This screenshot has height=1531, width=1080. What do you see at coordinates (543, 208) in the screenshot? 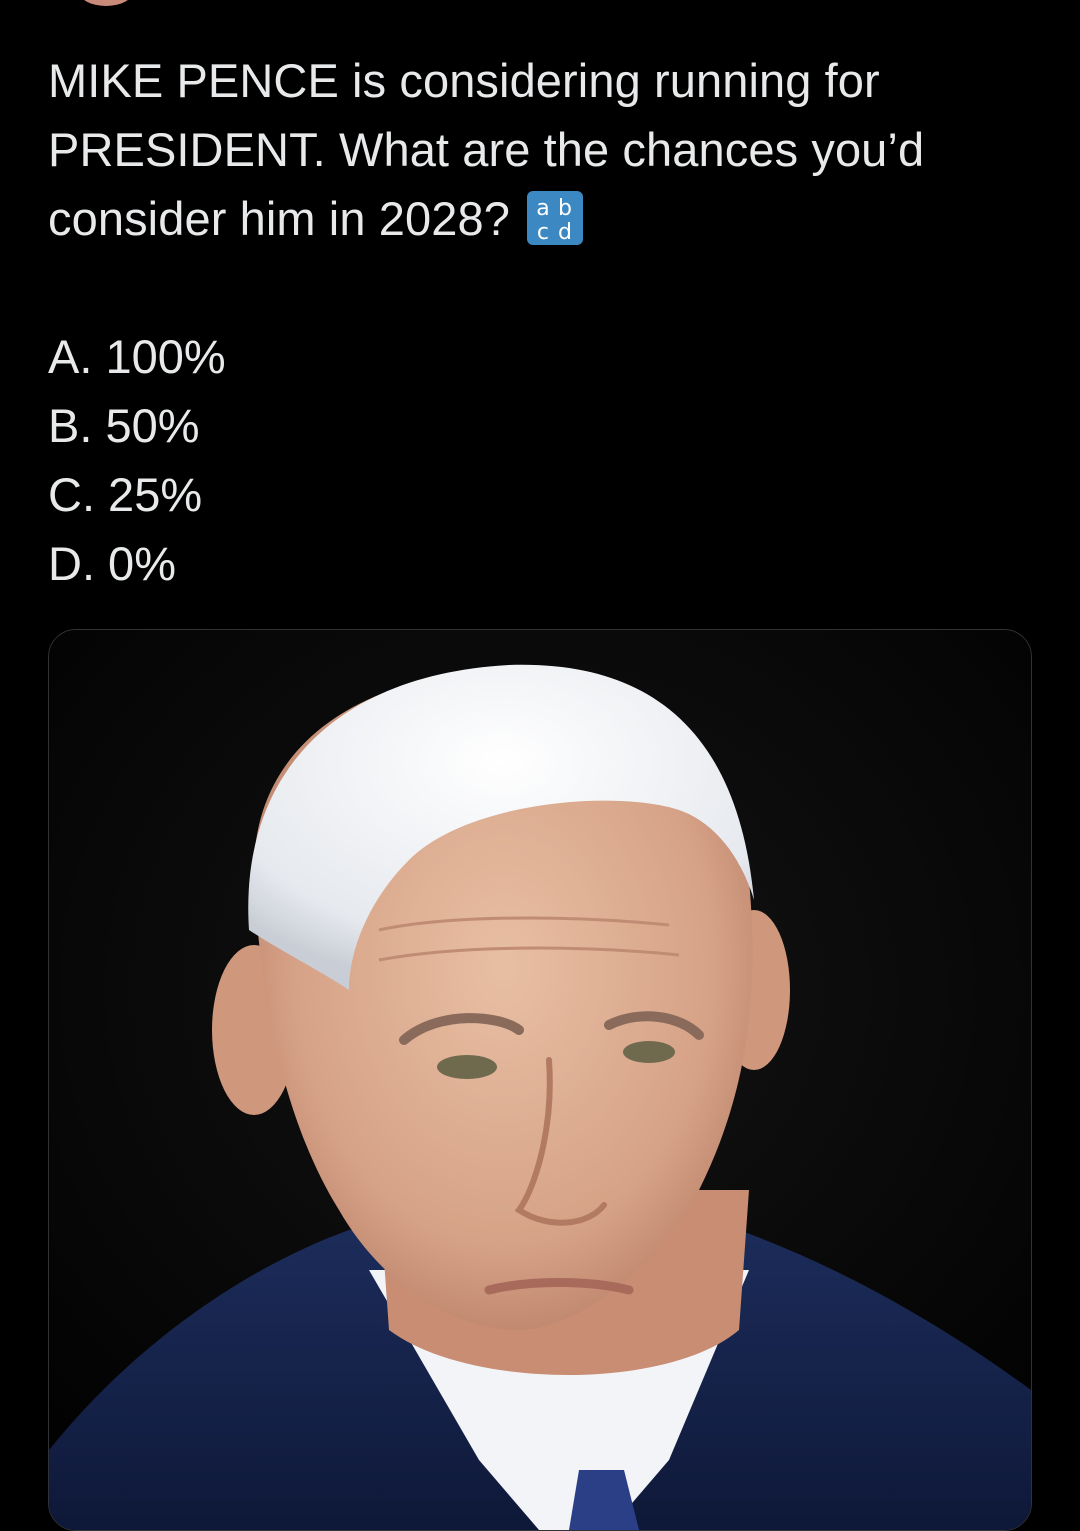
I see `svg-text: a` at bounding box center [543, 208].